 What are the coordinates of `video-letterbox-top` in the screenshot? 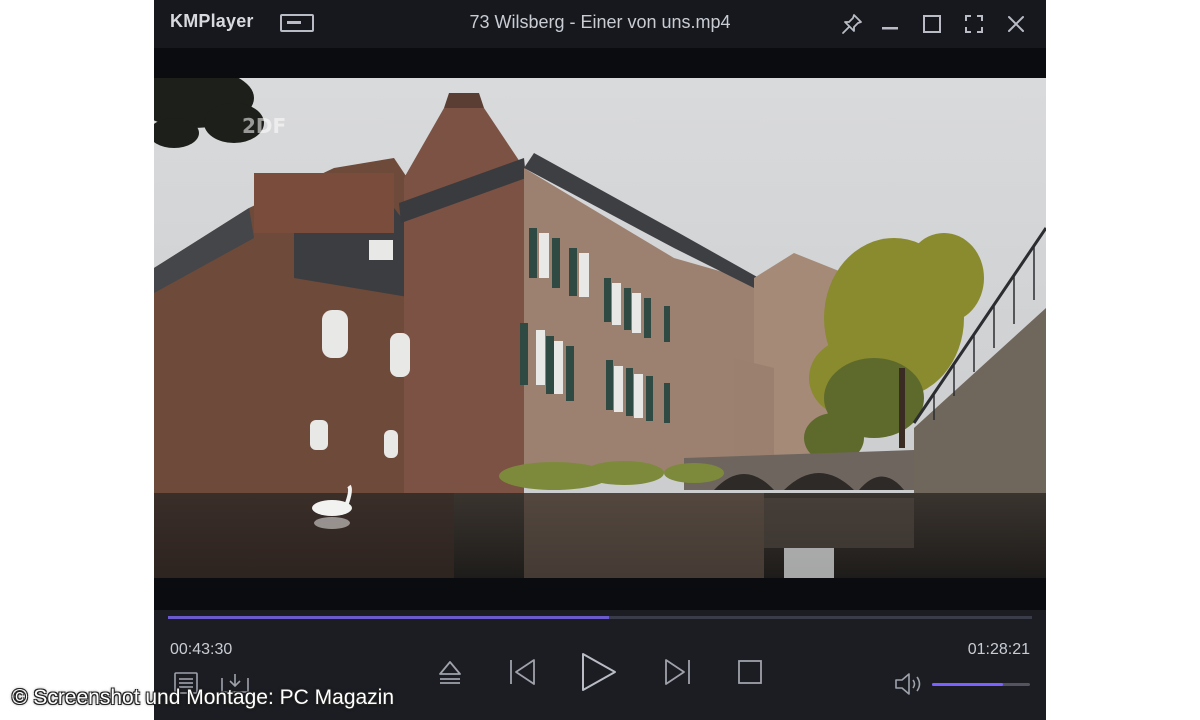 It's located at (600, 63).